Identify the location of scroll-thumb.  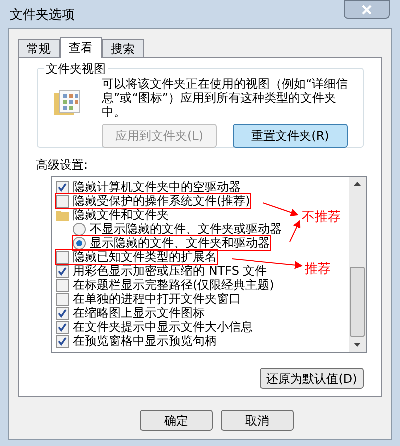
(357, 302).